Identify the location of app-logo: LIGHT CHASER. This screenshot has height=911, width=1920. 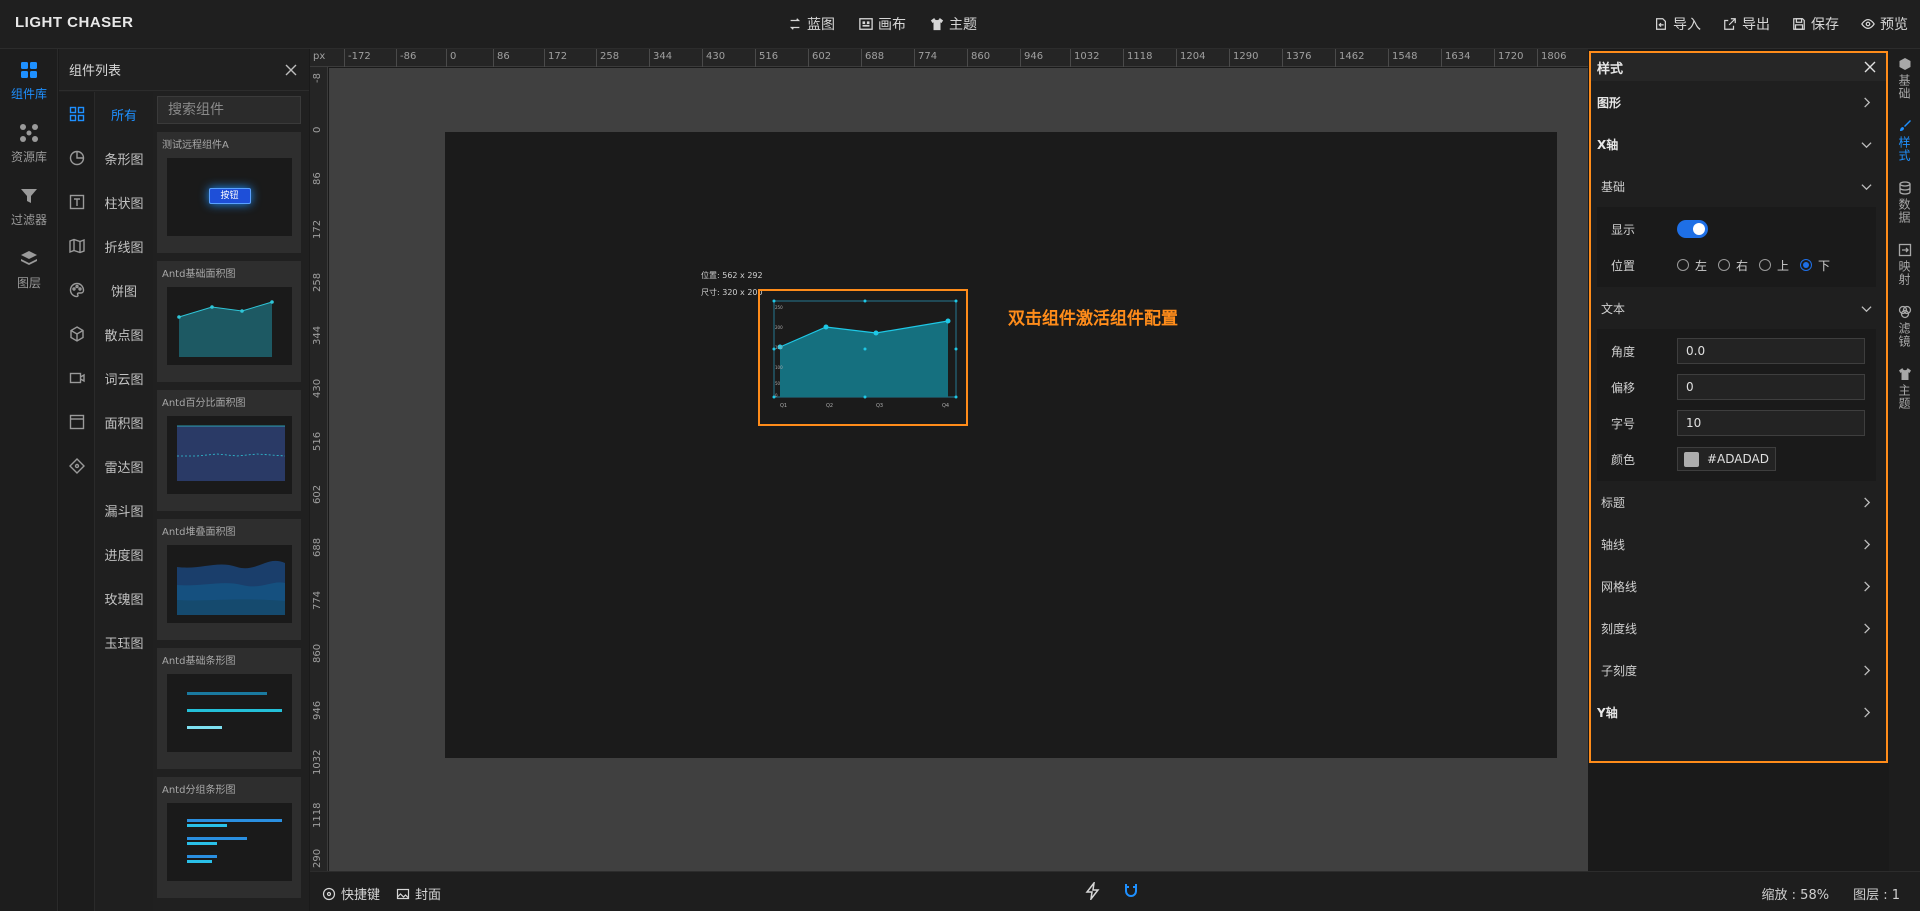
(74, 22).